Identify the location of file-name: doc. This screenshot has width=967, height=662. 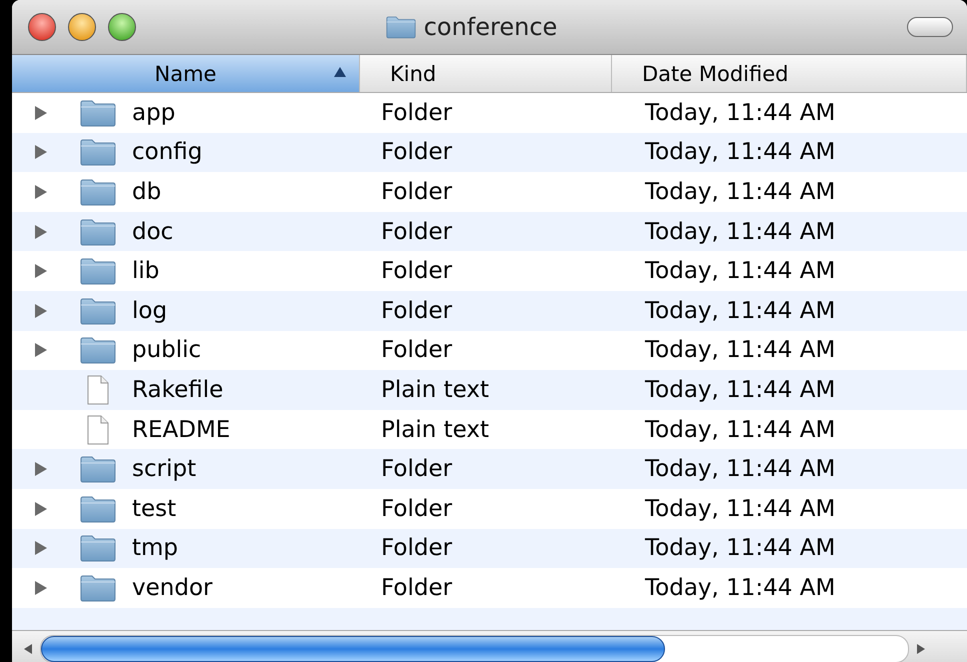
(153, 231).